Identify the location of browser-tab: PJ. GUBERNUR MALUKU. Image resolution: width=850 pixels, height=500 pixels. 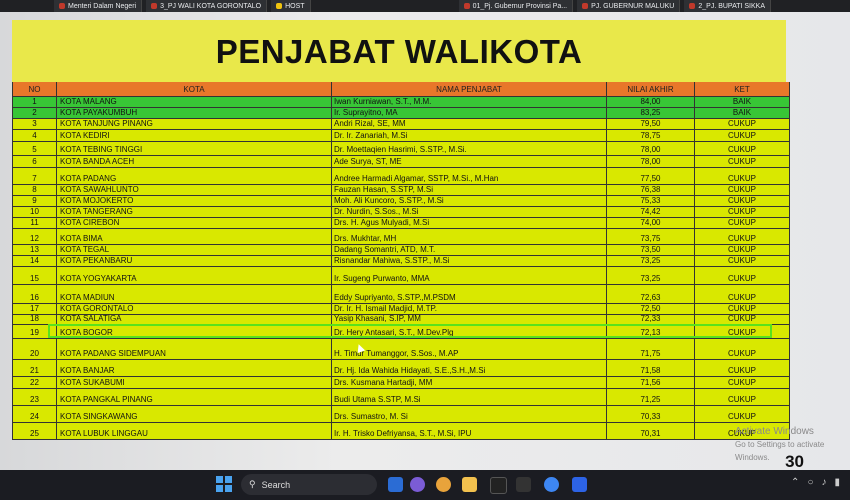
(629, 6).